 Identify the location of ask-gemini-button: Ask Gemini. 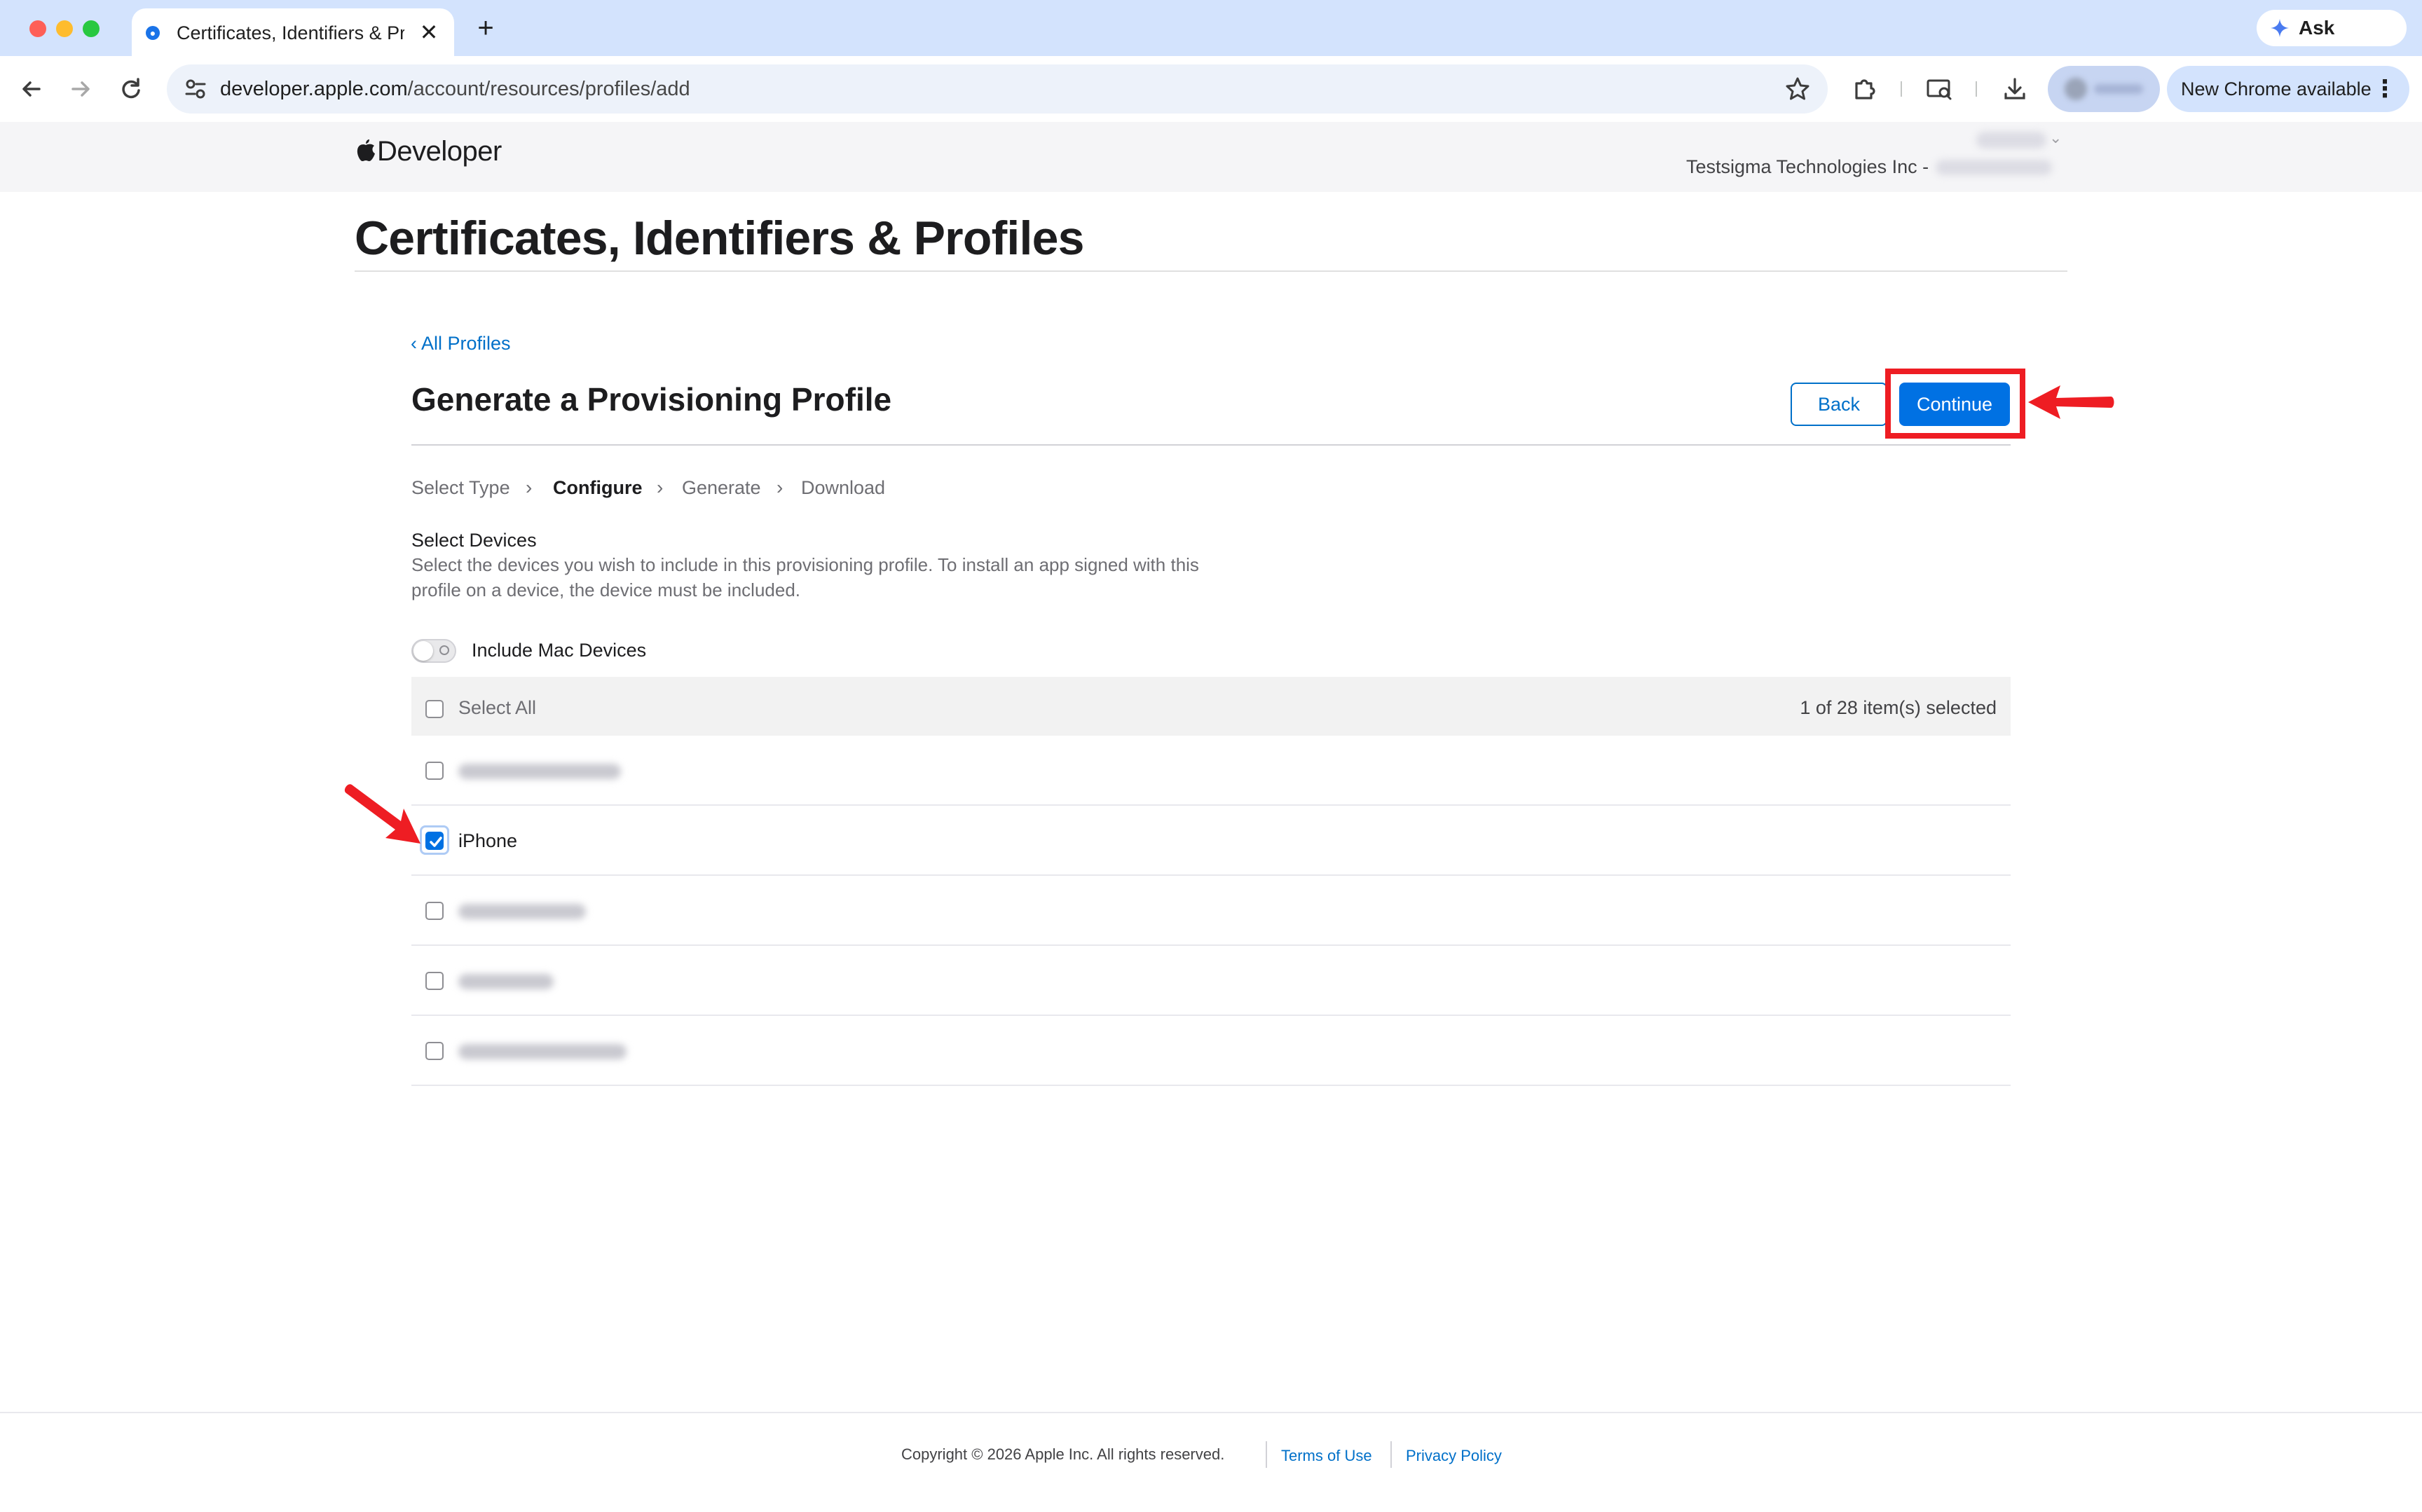
(2332, 42).